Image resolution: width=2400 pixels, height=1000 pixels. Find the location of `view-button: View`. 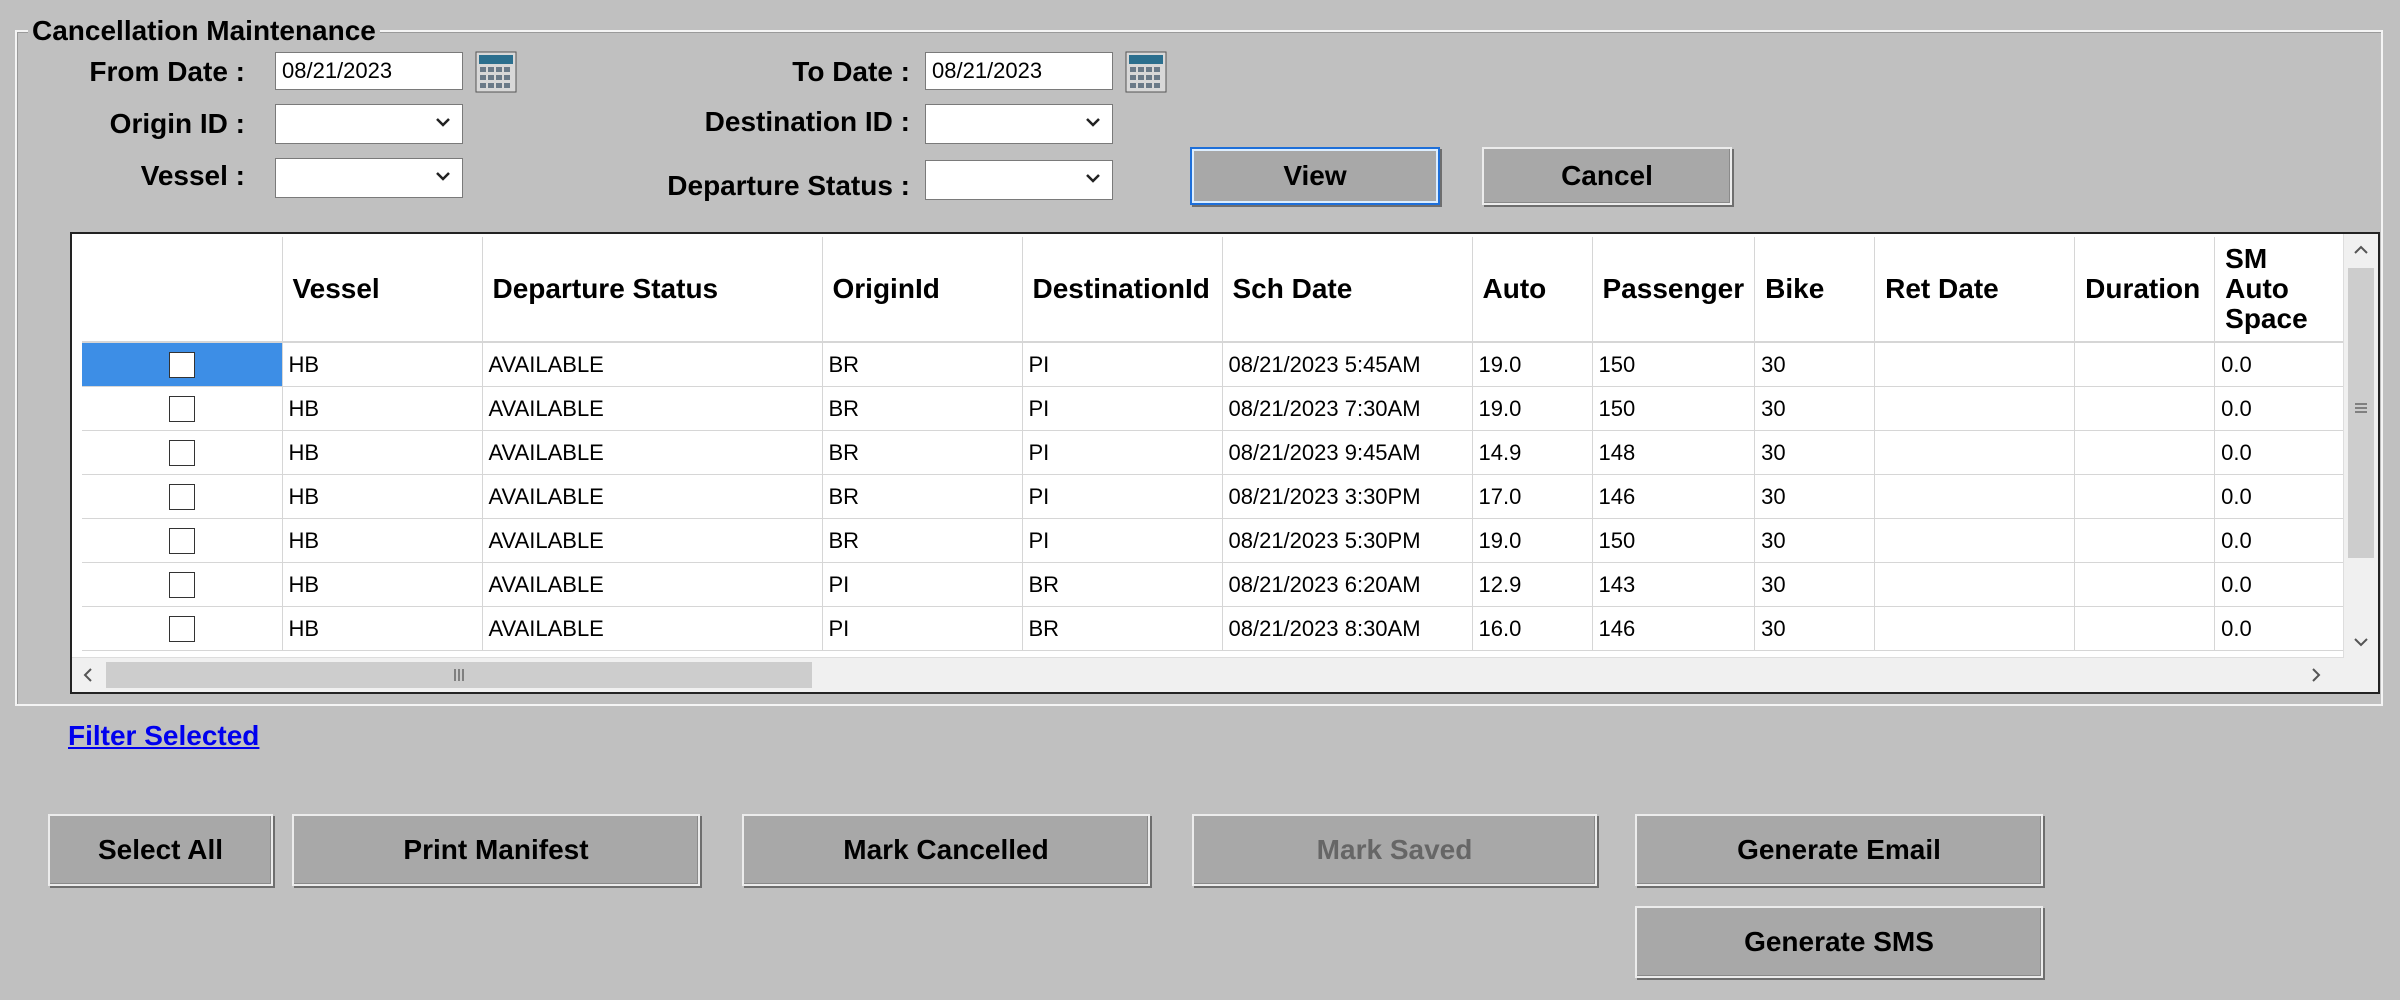

view-button: View is located at coordinates (1315, 176).